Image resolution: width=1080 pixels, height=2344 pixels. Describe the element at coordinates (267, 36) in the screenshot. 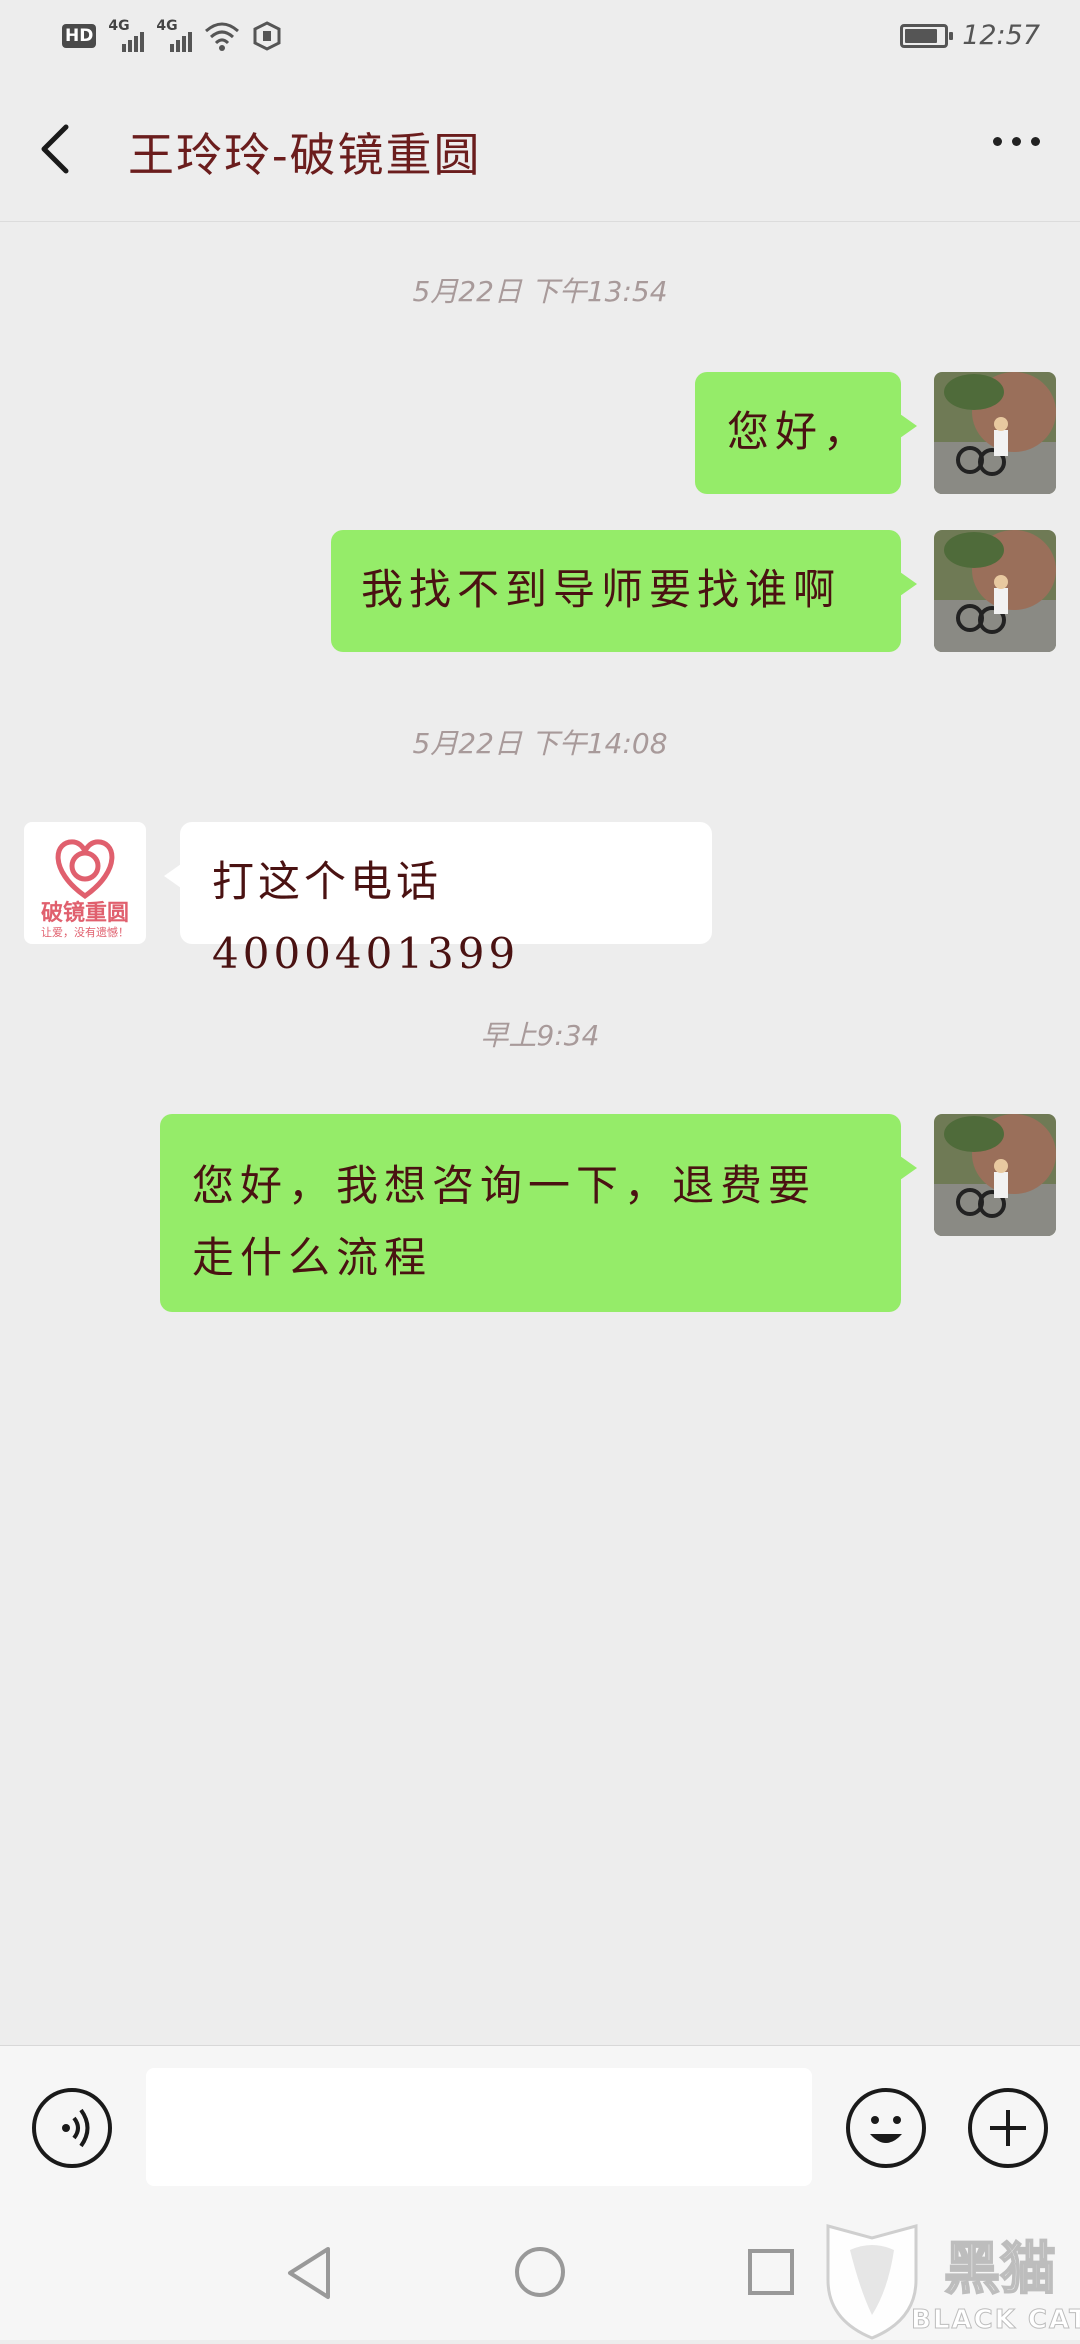

I see `privacy-shield-icon` at that location.